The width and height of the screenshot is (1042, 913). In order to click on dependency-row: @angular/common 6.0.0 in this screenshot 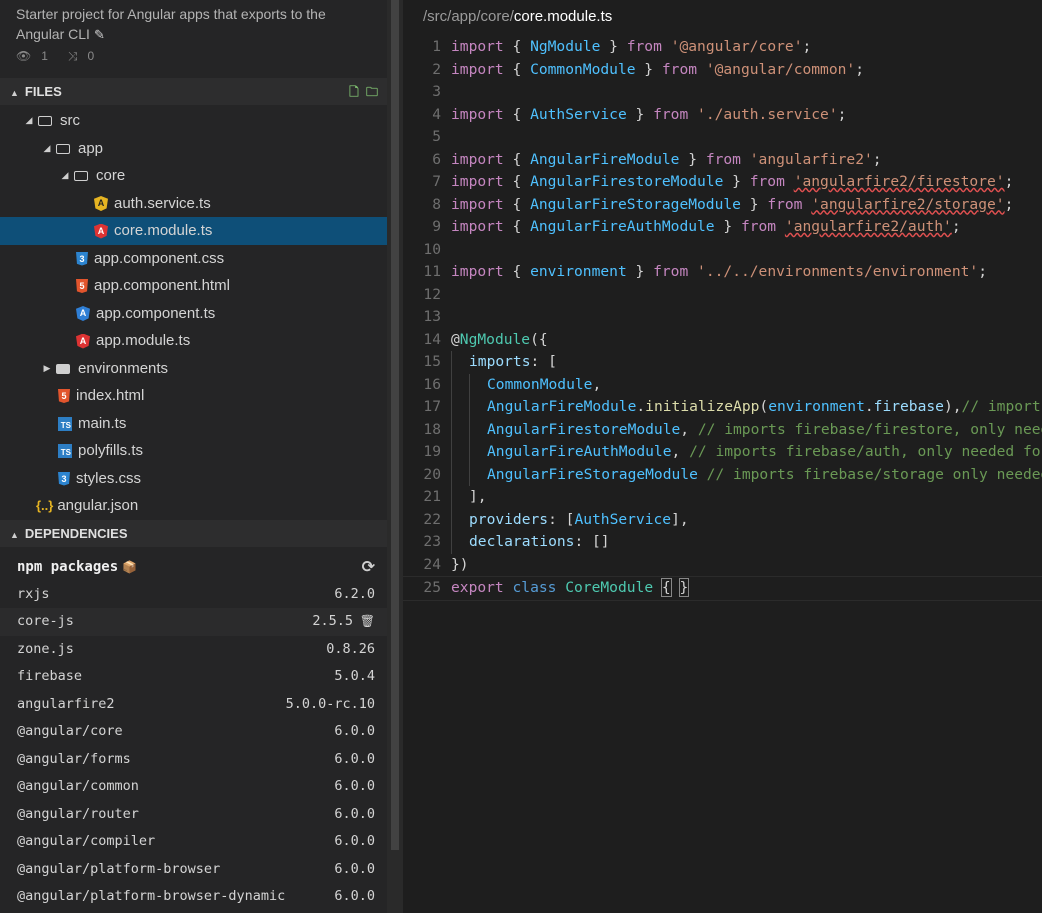, I will do `click(193, 787)`.